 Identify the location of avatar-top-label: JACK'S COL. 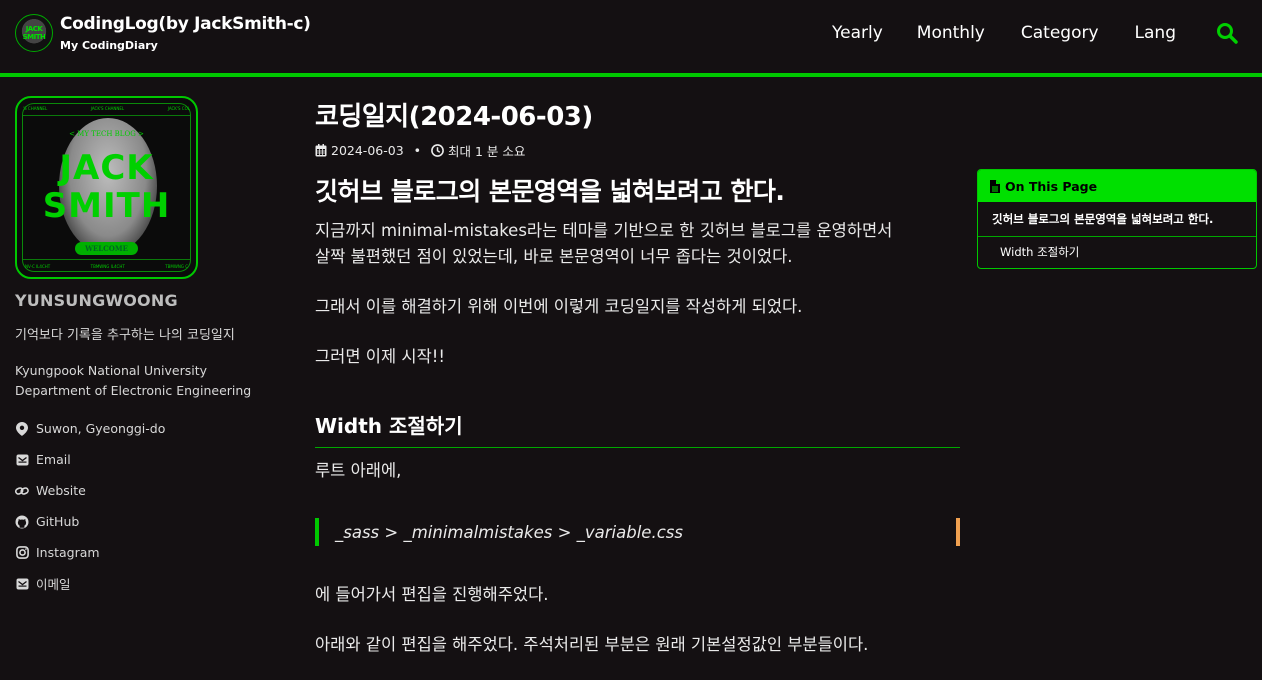
(178, 108).